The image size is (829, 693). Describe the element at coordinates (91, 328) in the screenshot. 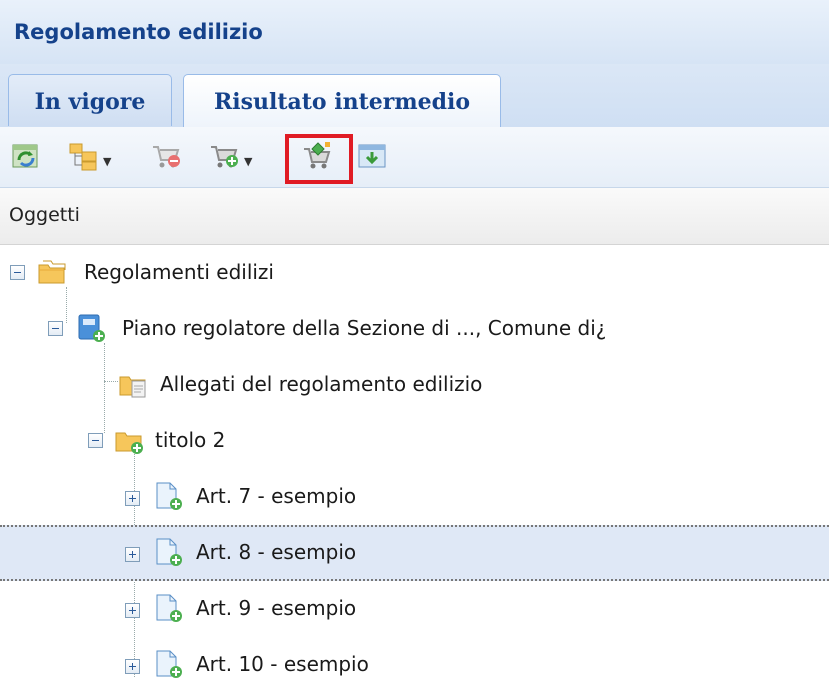

I see `document-add-icon` at that location.